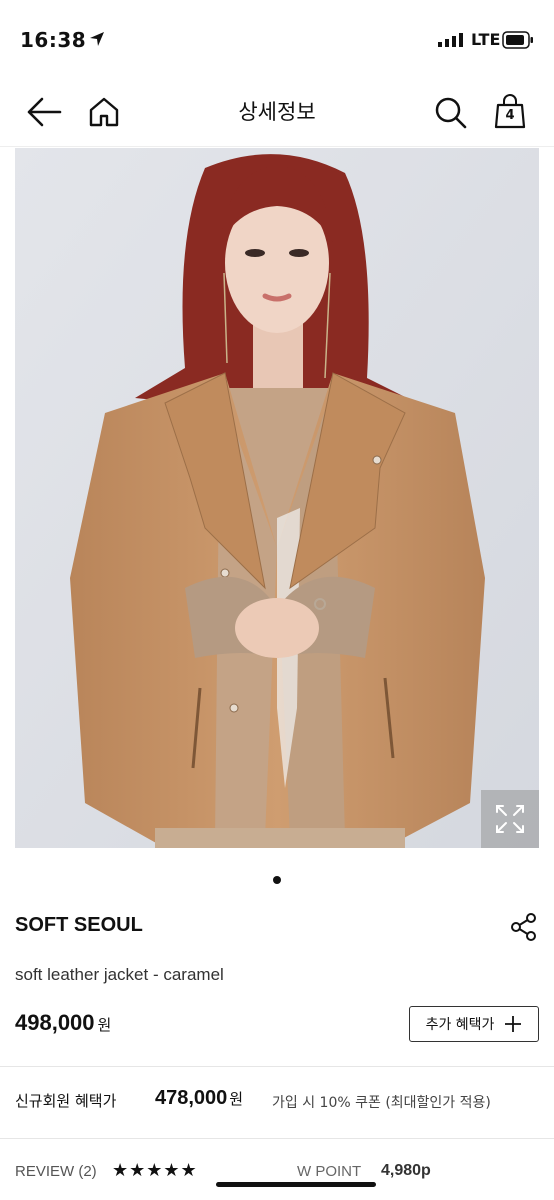  I want to click on price-currency: 원, so click(104, 1025).